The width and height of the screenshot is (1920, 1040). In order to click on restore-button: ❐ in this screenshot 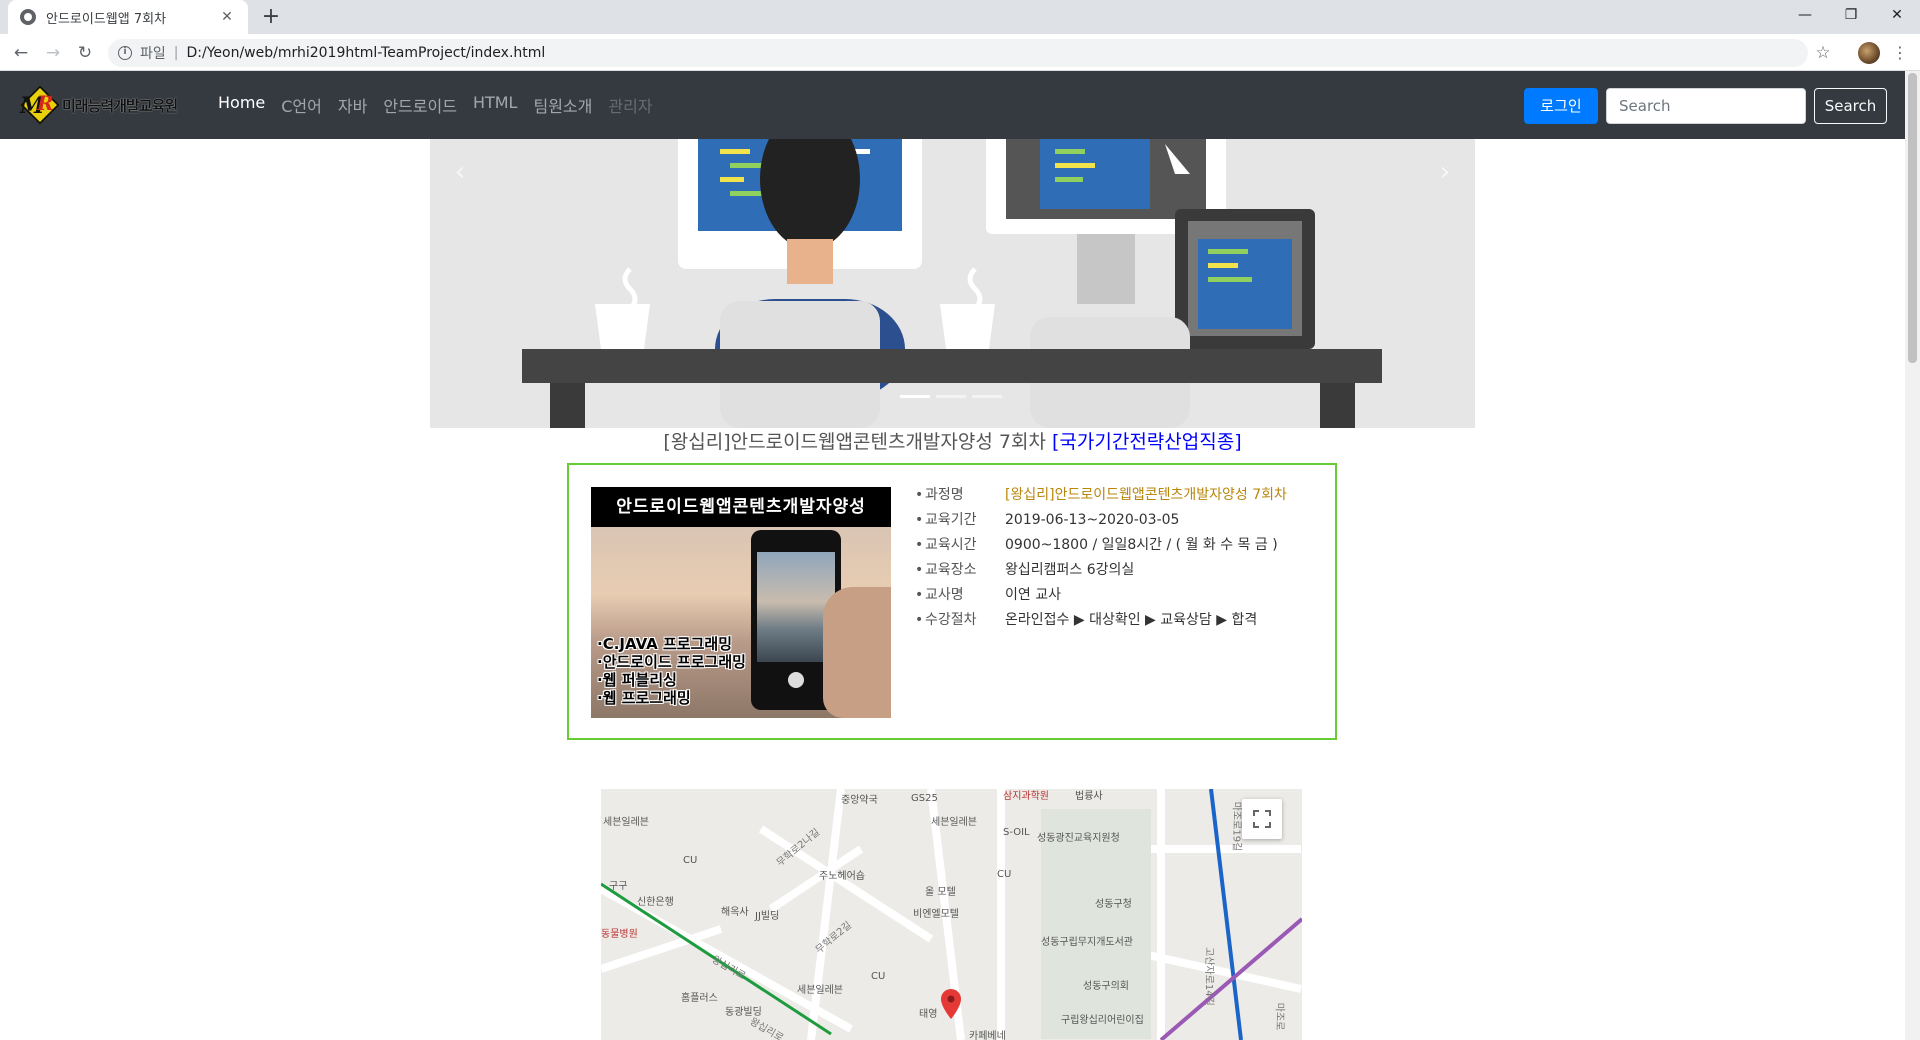, I will do `click(1851, 15)`.